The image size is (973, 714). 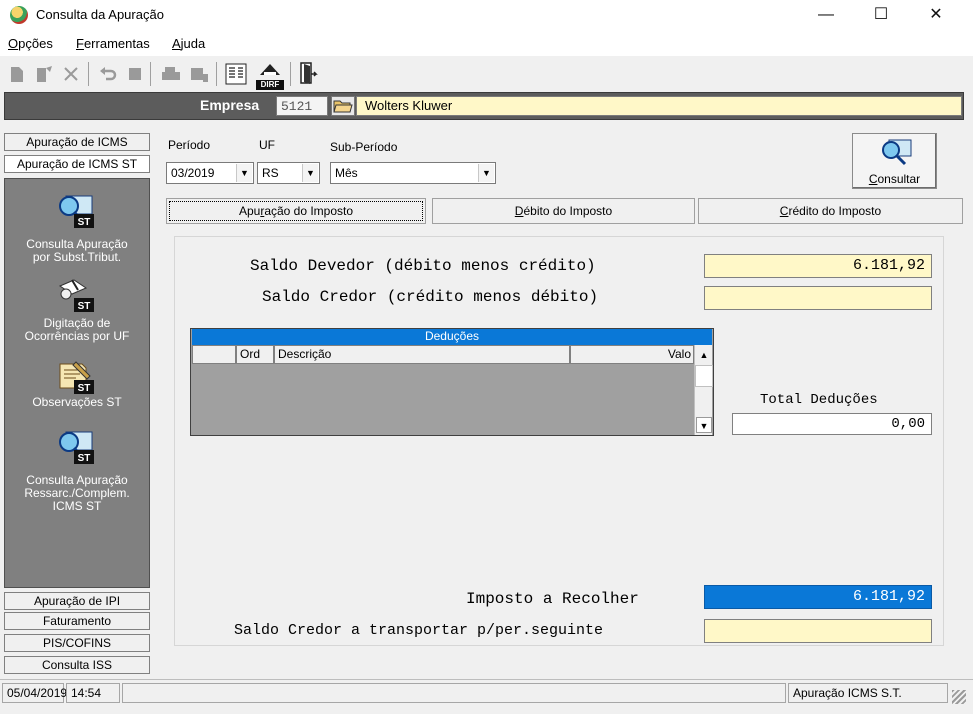 What do you see at coordinates (486, 74) in the screenshot?
I see `toolbar` at bounding box center [486, 74].